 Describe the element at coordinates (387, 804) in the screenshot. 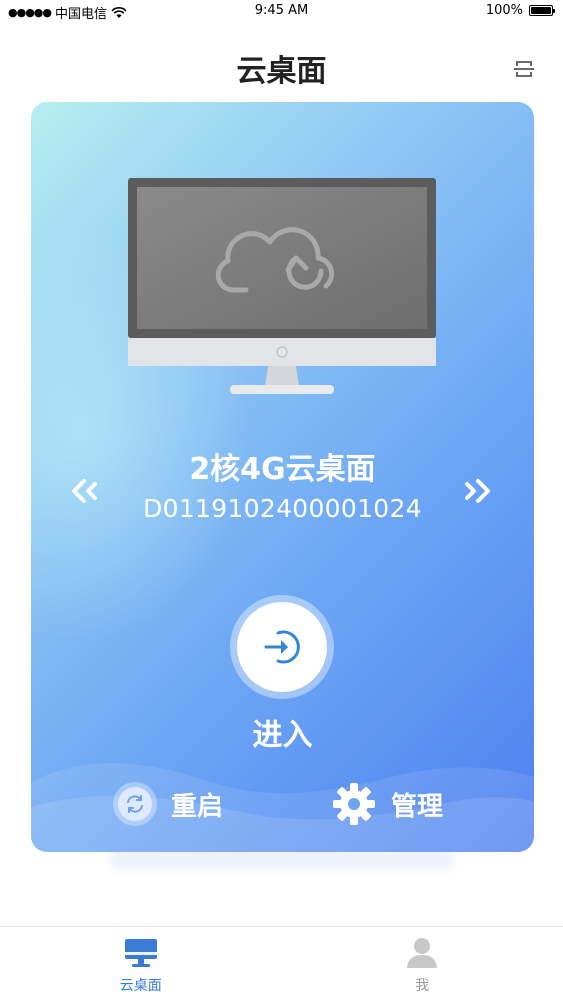

I see `manage-button: 管理` at that location.